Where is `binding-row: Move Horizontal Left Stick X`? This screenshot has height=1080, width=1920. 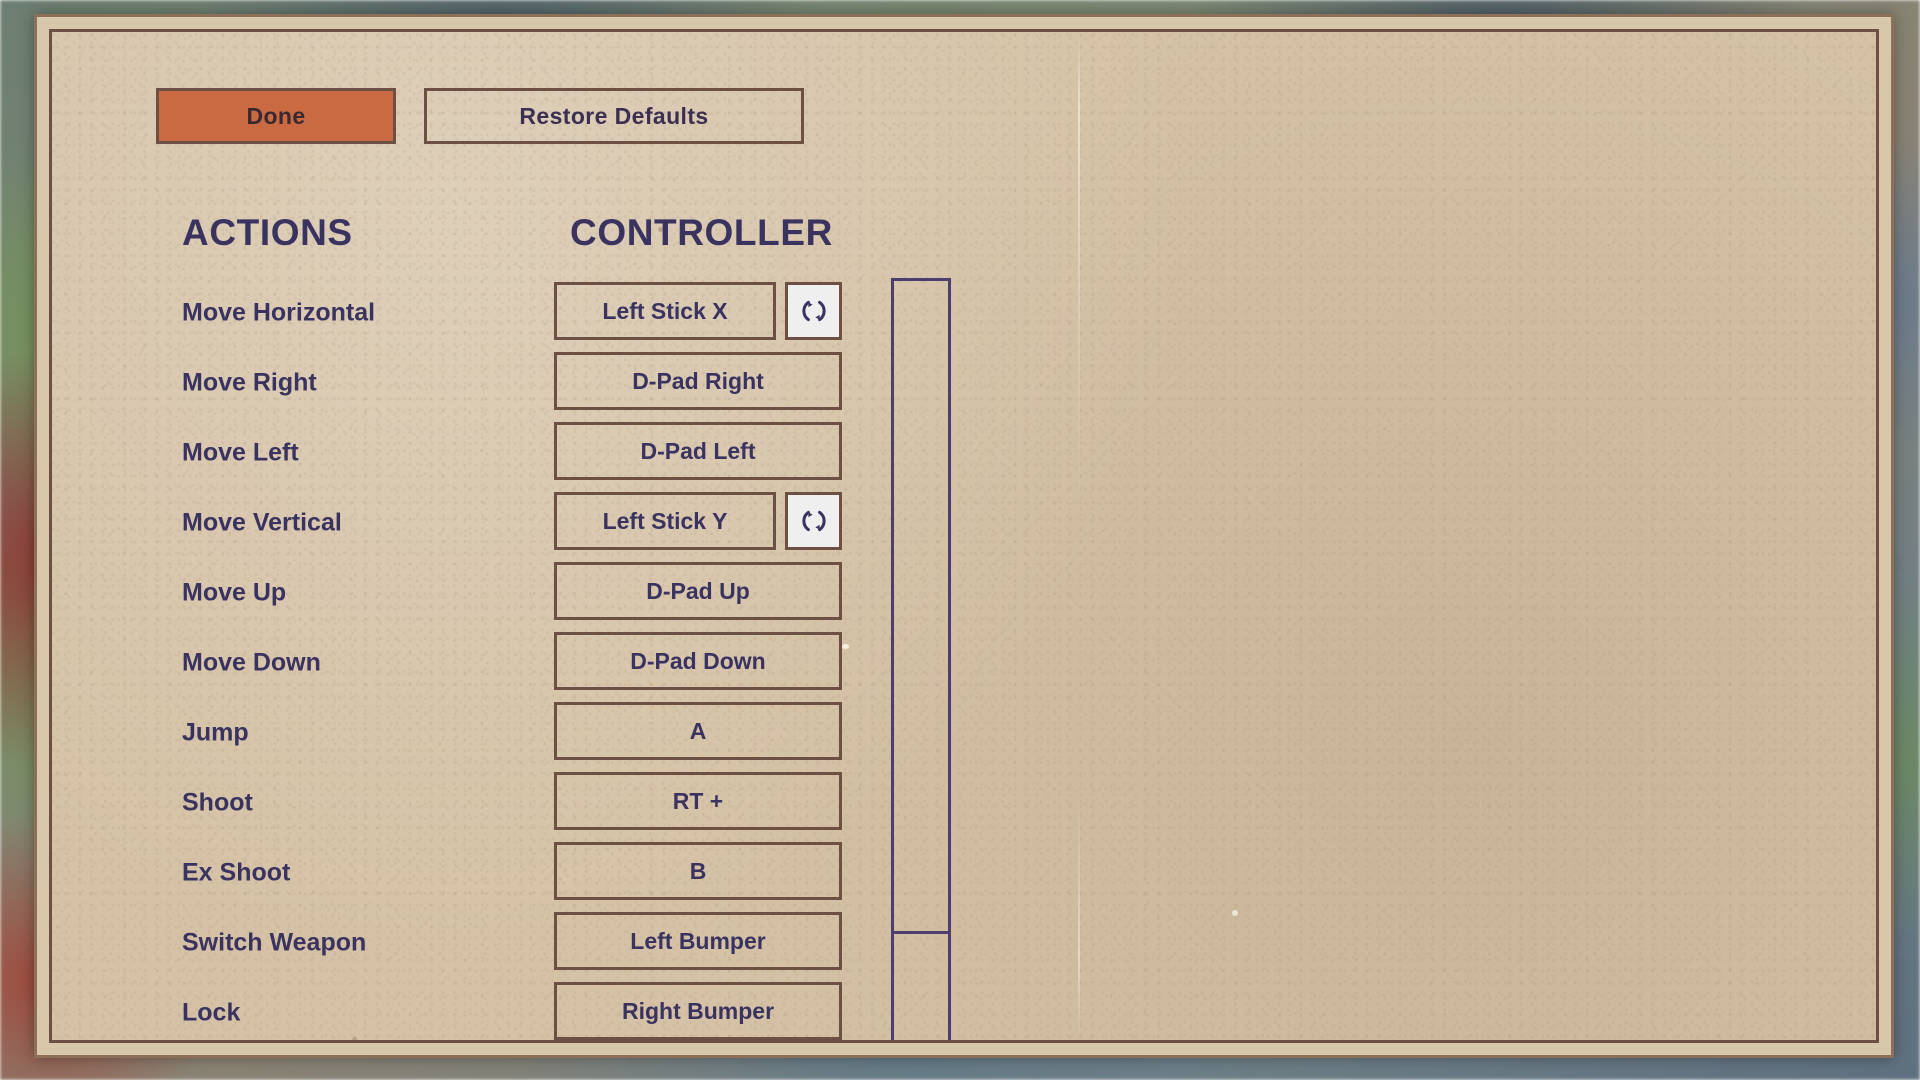 binding-row: Move Horizontal Left Stick X is located at coordinates (964, 313).